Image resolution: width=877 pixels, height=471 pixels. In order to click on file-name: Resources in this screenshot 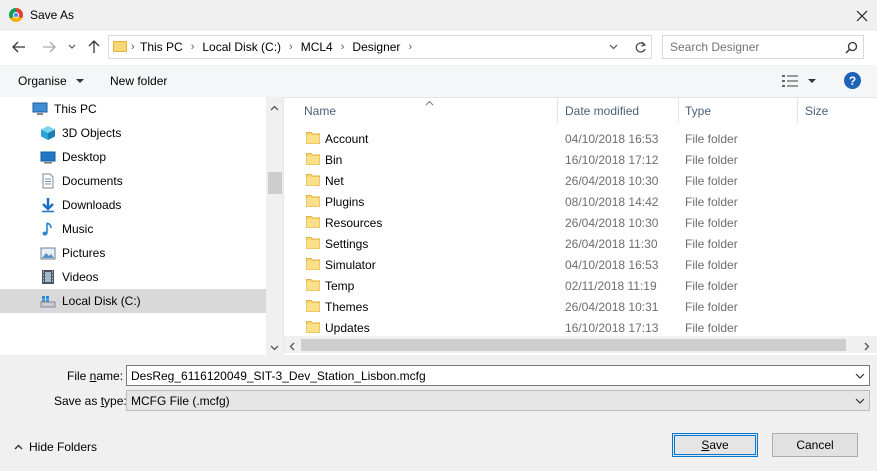, I will do `click(354, 223)`.